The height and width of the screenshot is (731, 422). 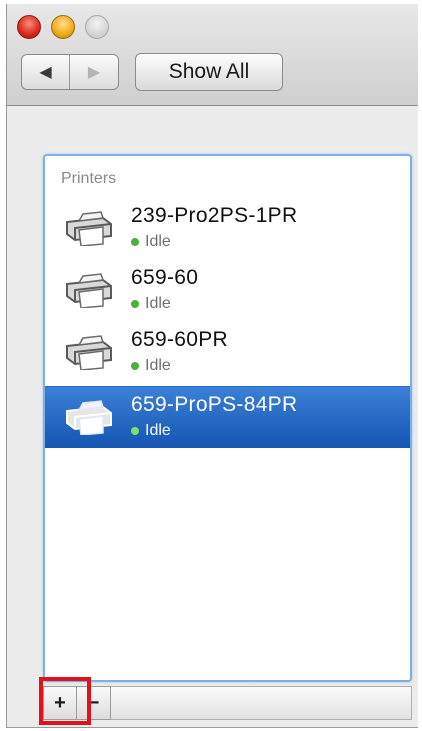 I want to click on forward-button: ▶, so click(x=94, y=72).